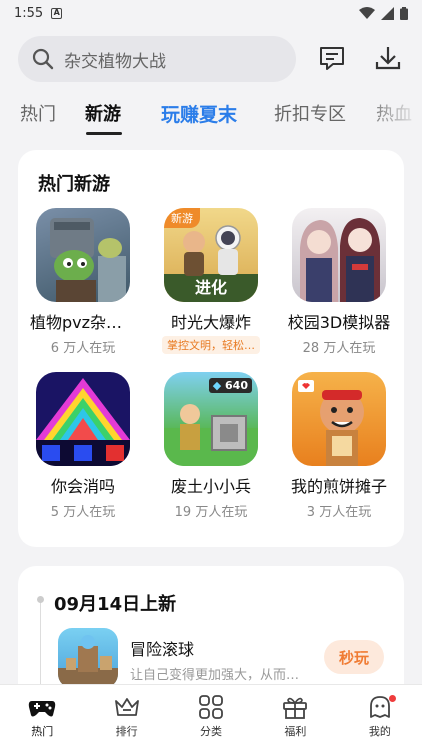 The height and width of the screenshot is (750, 422). I want to click on notification-dot, so click(392, 698).